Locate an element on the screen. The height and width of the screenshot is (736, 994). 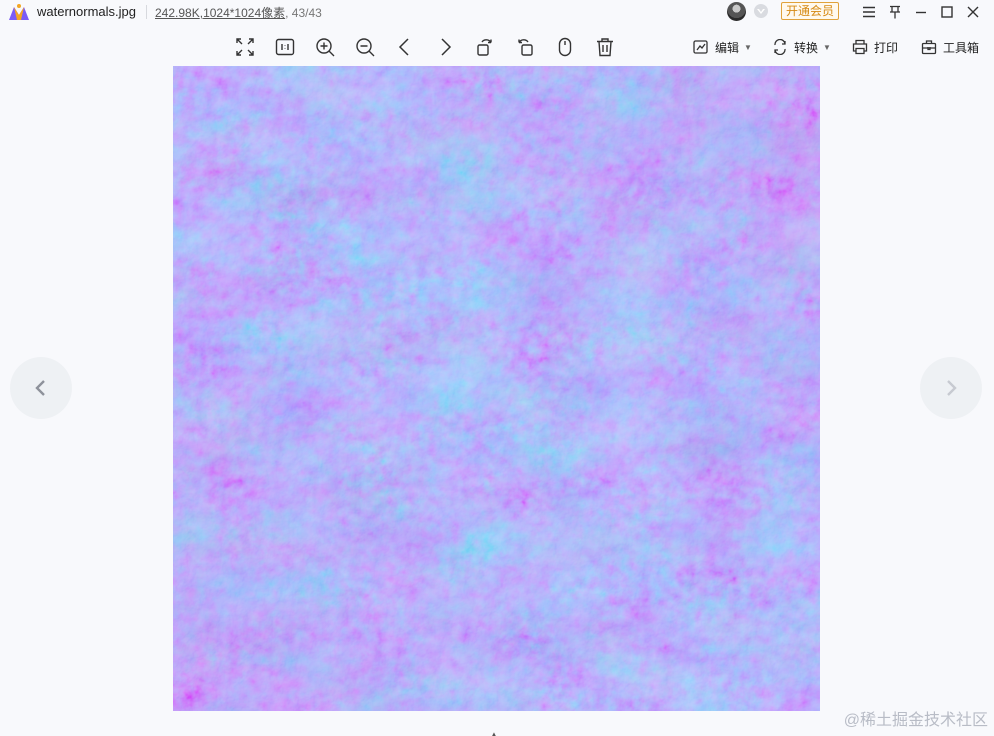
minimize-icon is located at coordinates (921, 12).